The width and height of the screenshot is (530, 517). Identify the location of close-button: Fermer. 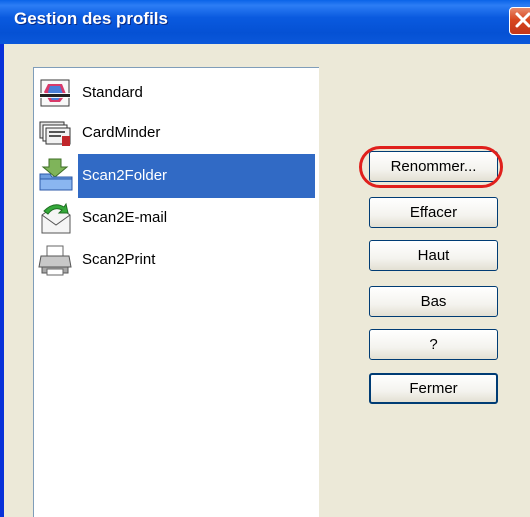
(433, 388).